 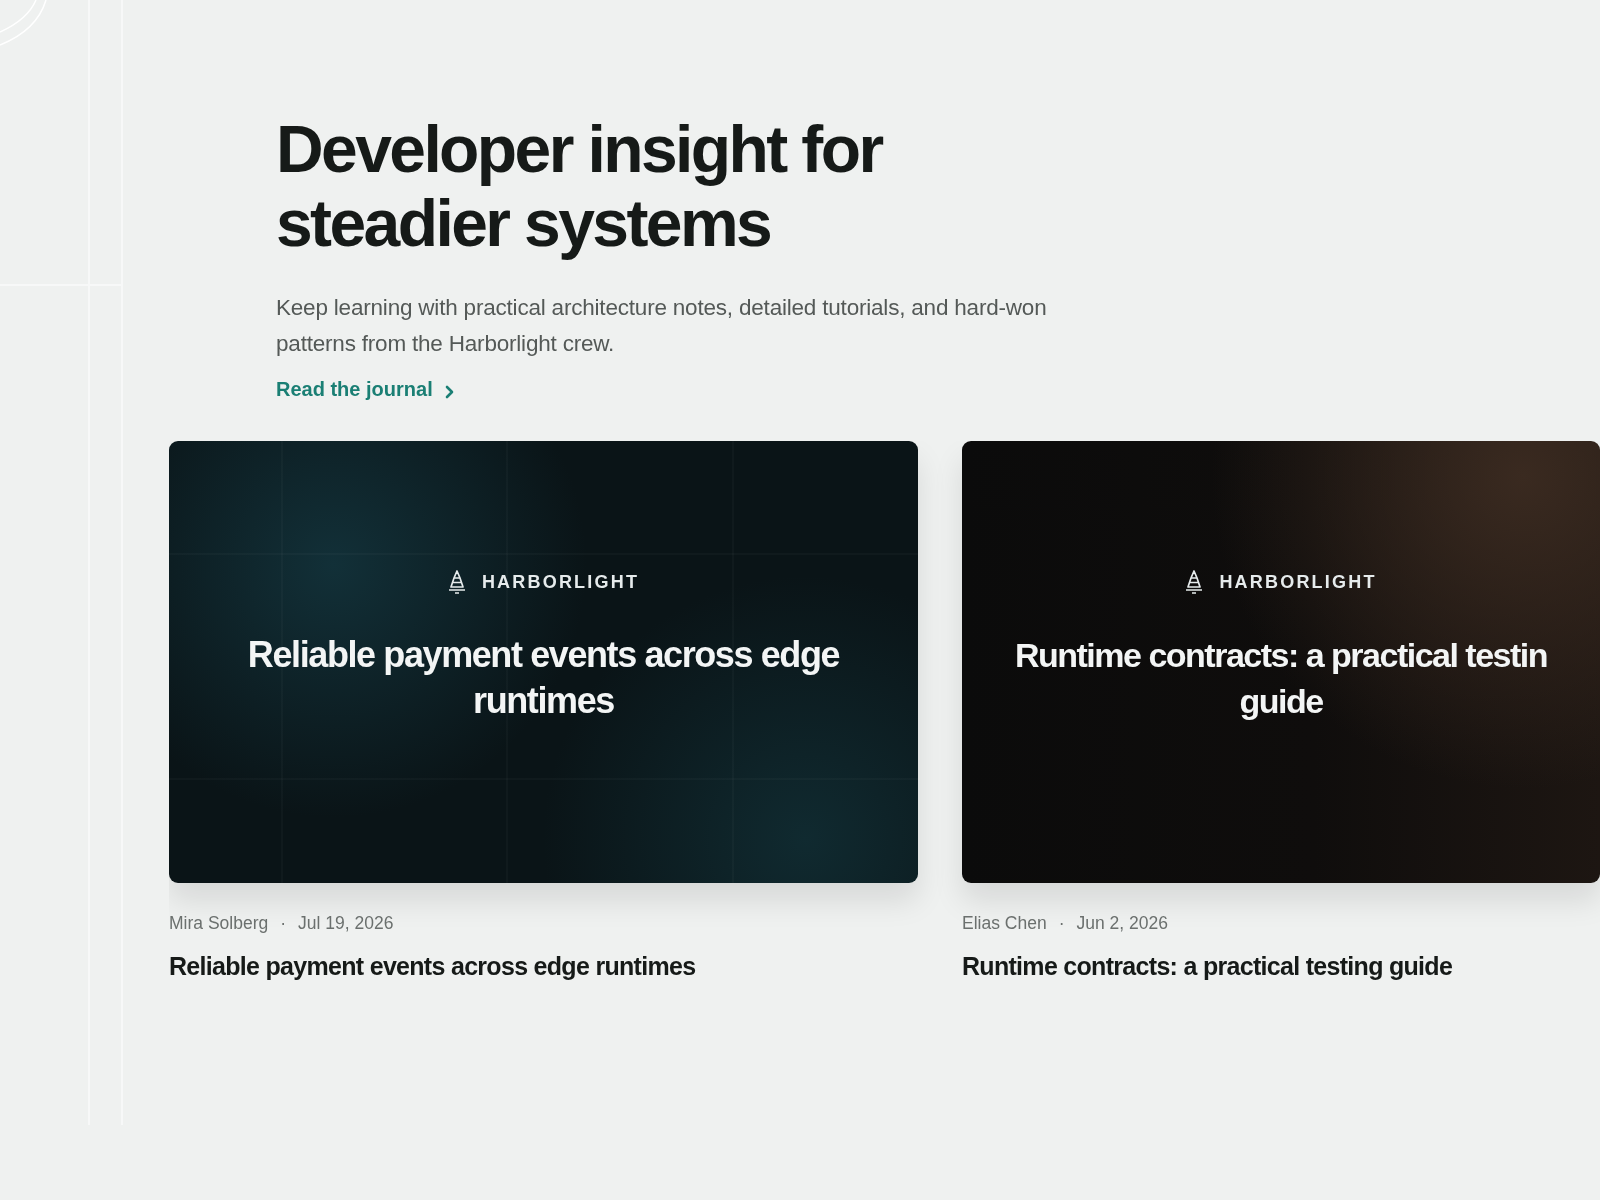 What do you see at coordinates (543, 966) in the screenshot?
I see `post-title-link: Reliable payment events across edge runtimes` at bounding box center [543, 966].